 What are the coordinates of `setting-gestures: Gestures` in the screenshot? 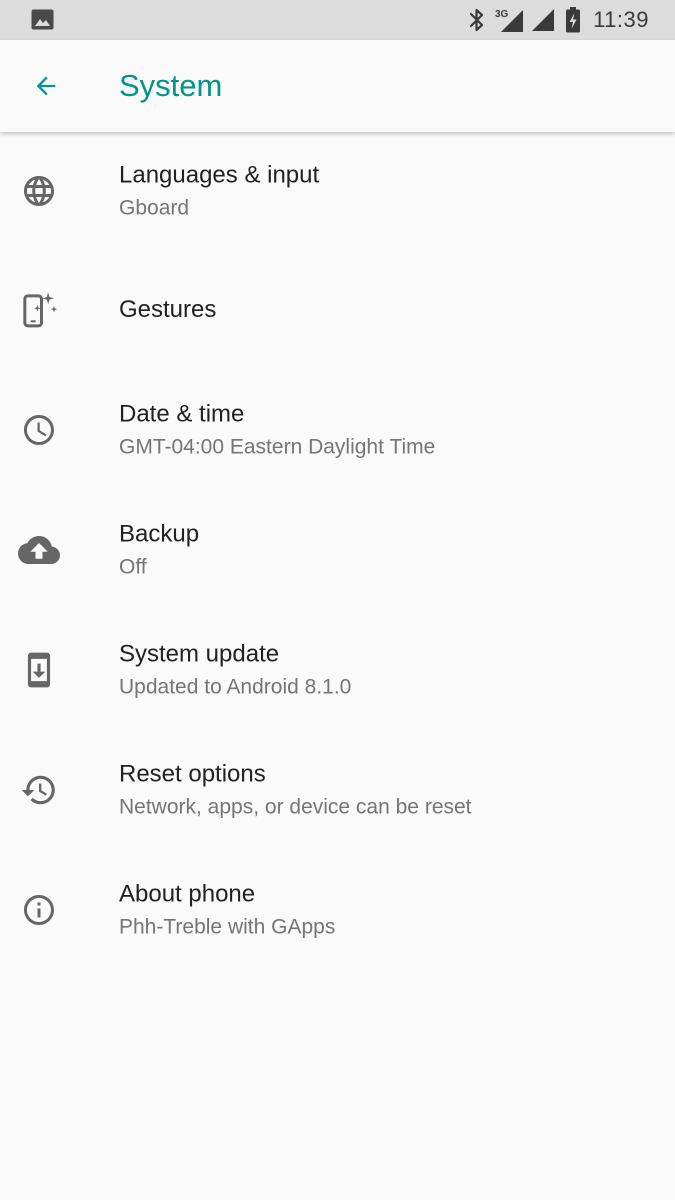 It's located at (337, 310).